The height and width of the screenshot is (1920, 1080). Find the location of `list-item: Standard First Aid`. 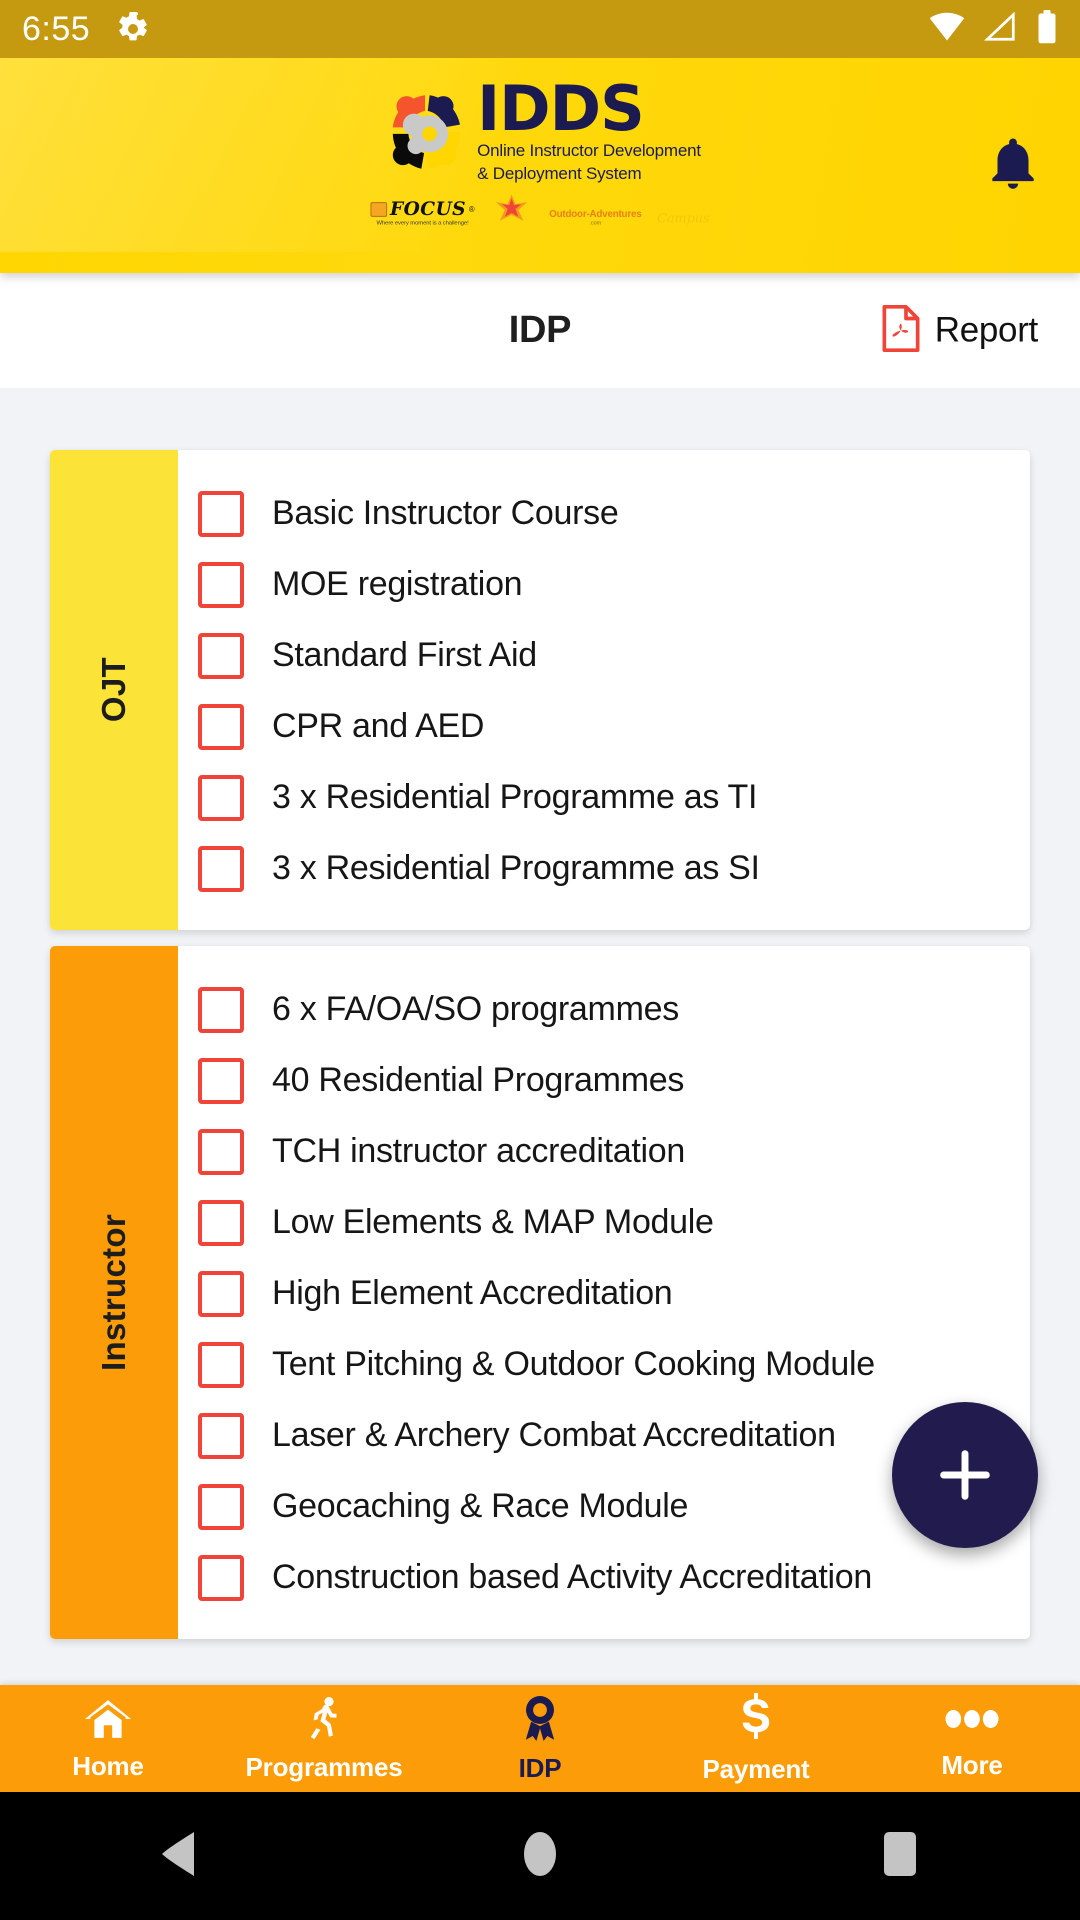

list-item: Standard First Aid is located at coordinates (604, 655).